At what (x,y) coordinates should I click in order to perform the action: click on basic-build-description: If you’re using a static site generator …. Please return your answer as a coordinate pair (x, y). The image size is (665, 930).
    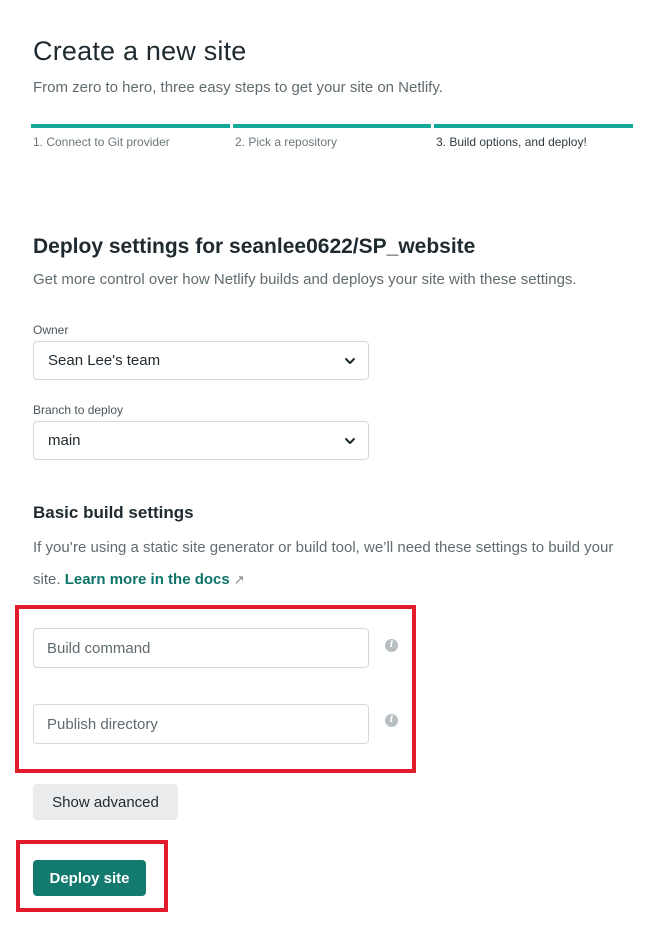
    Looking at the image, I should click on (333, 564).